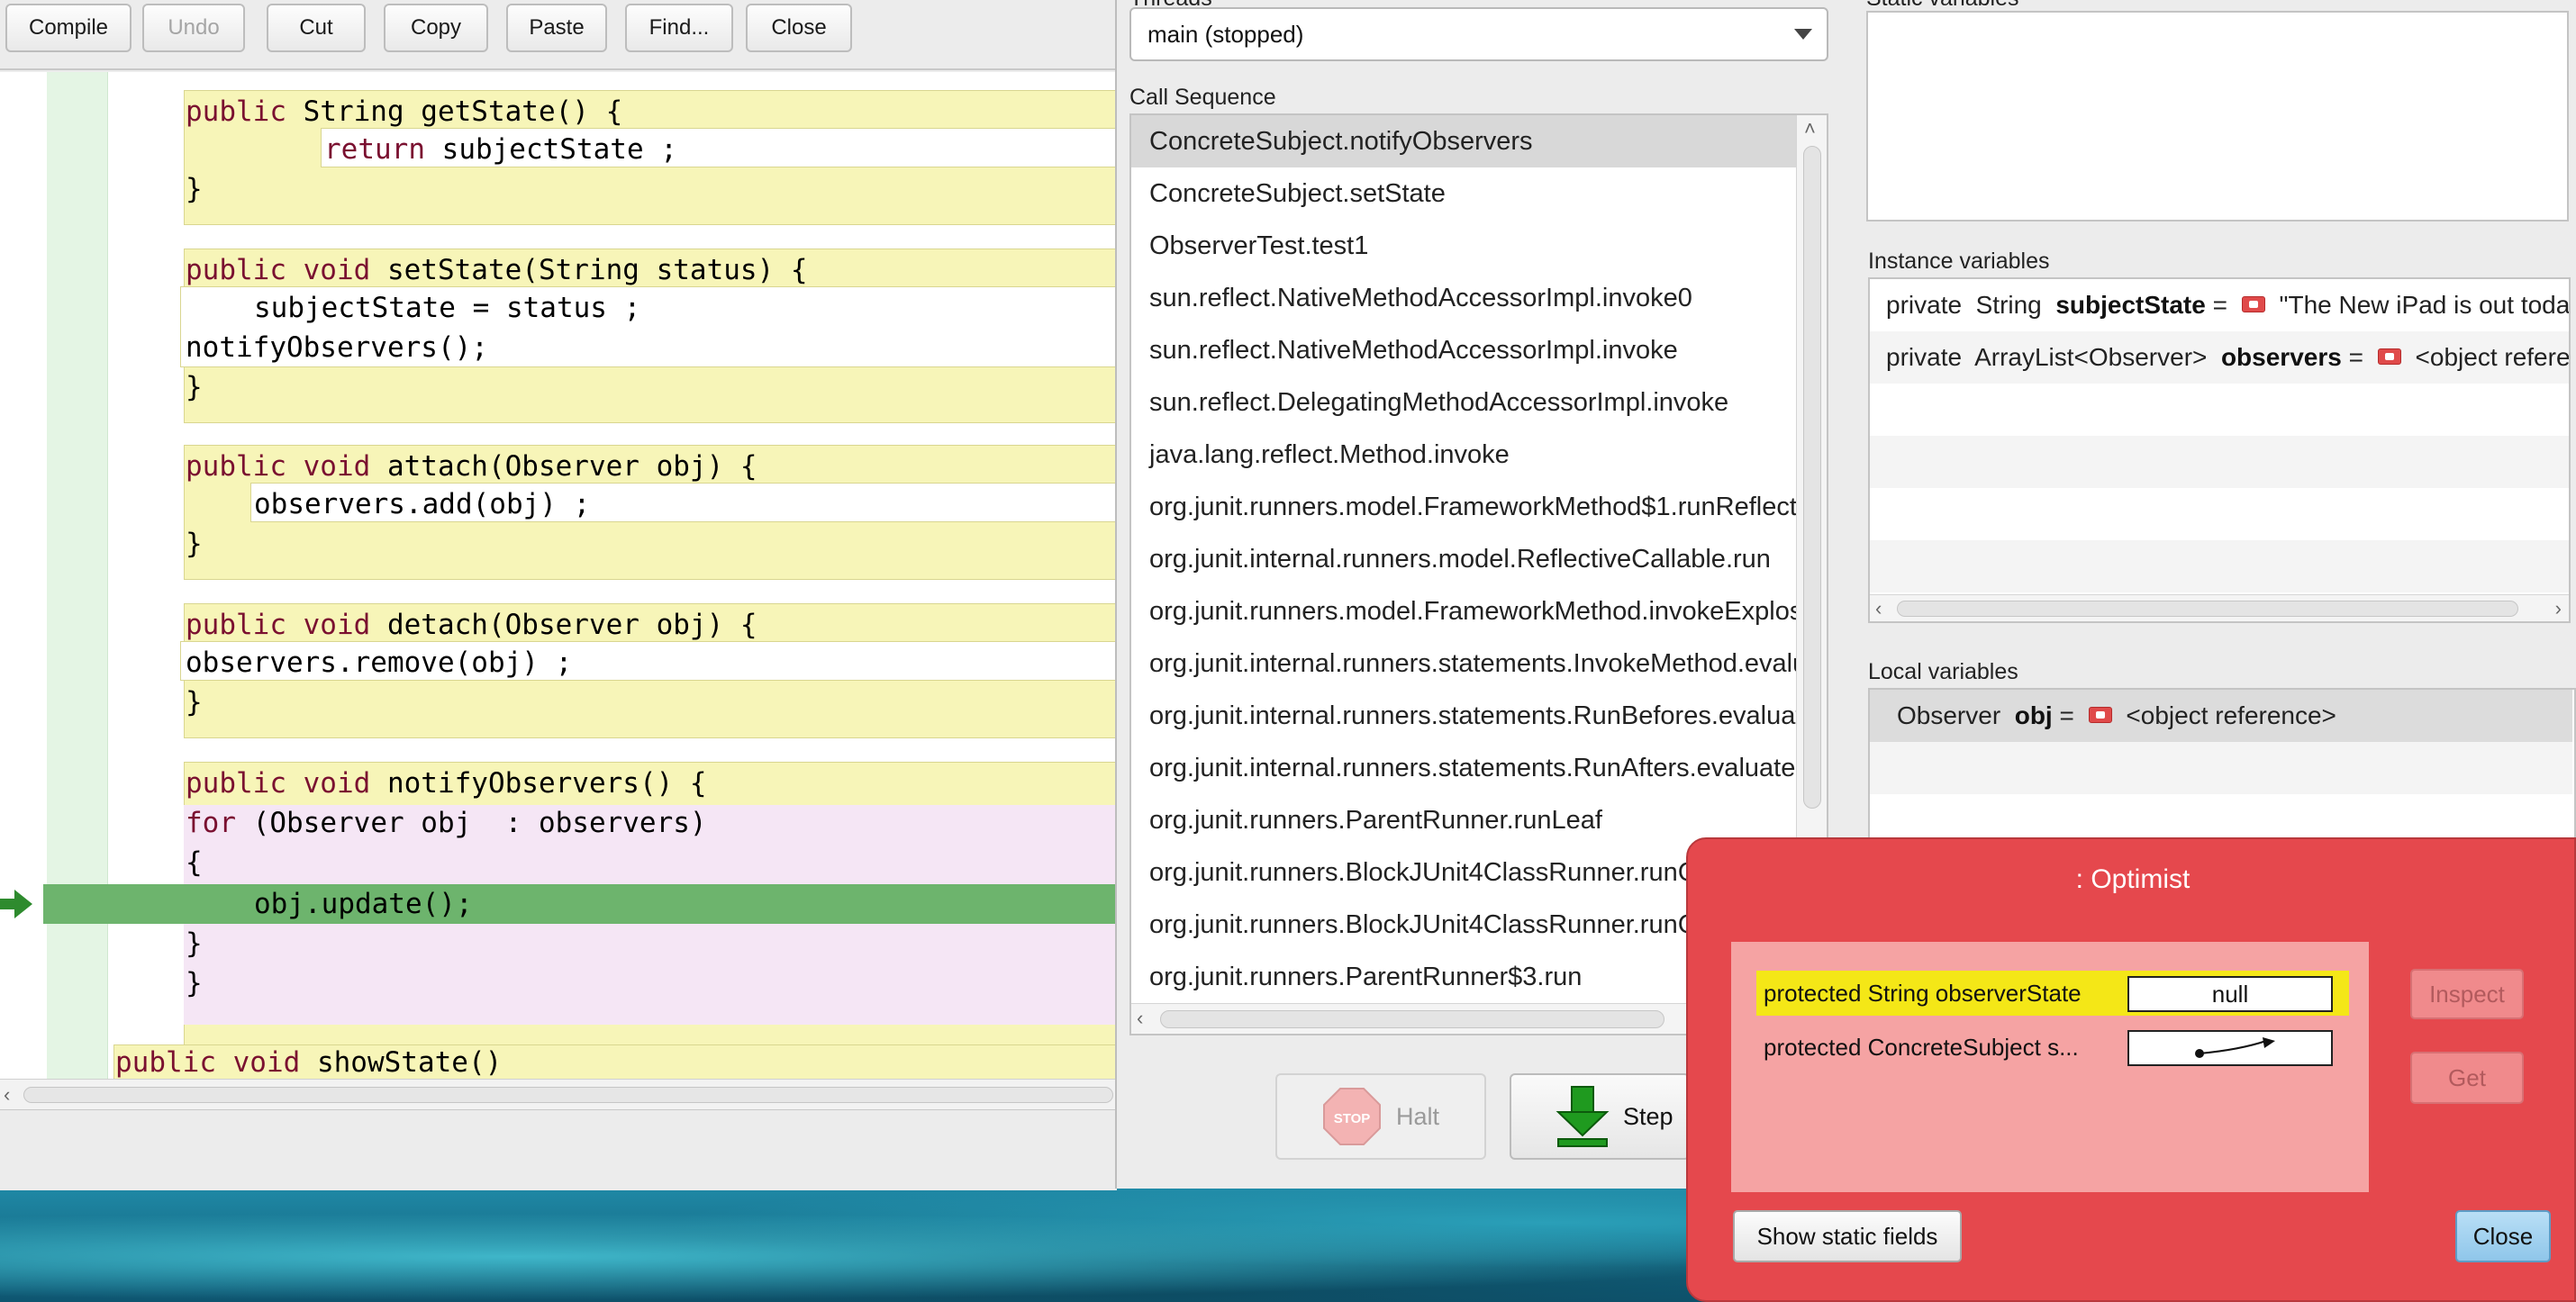 This screenshot has width=2576, height=1302. I want to click on halt-label: Halt, so click(1418, 1116).